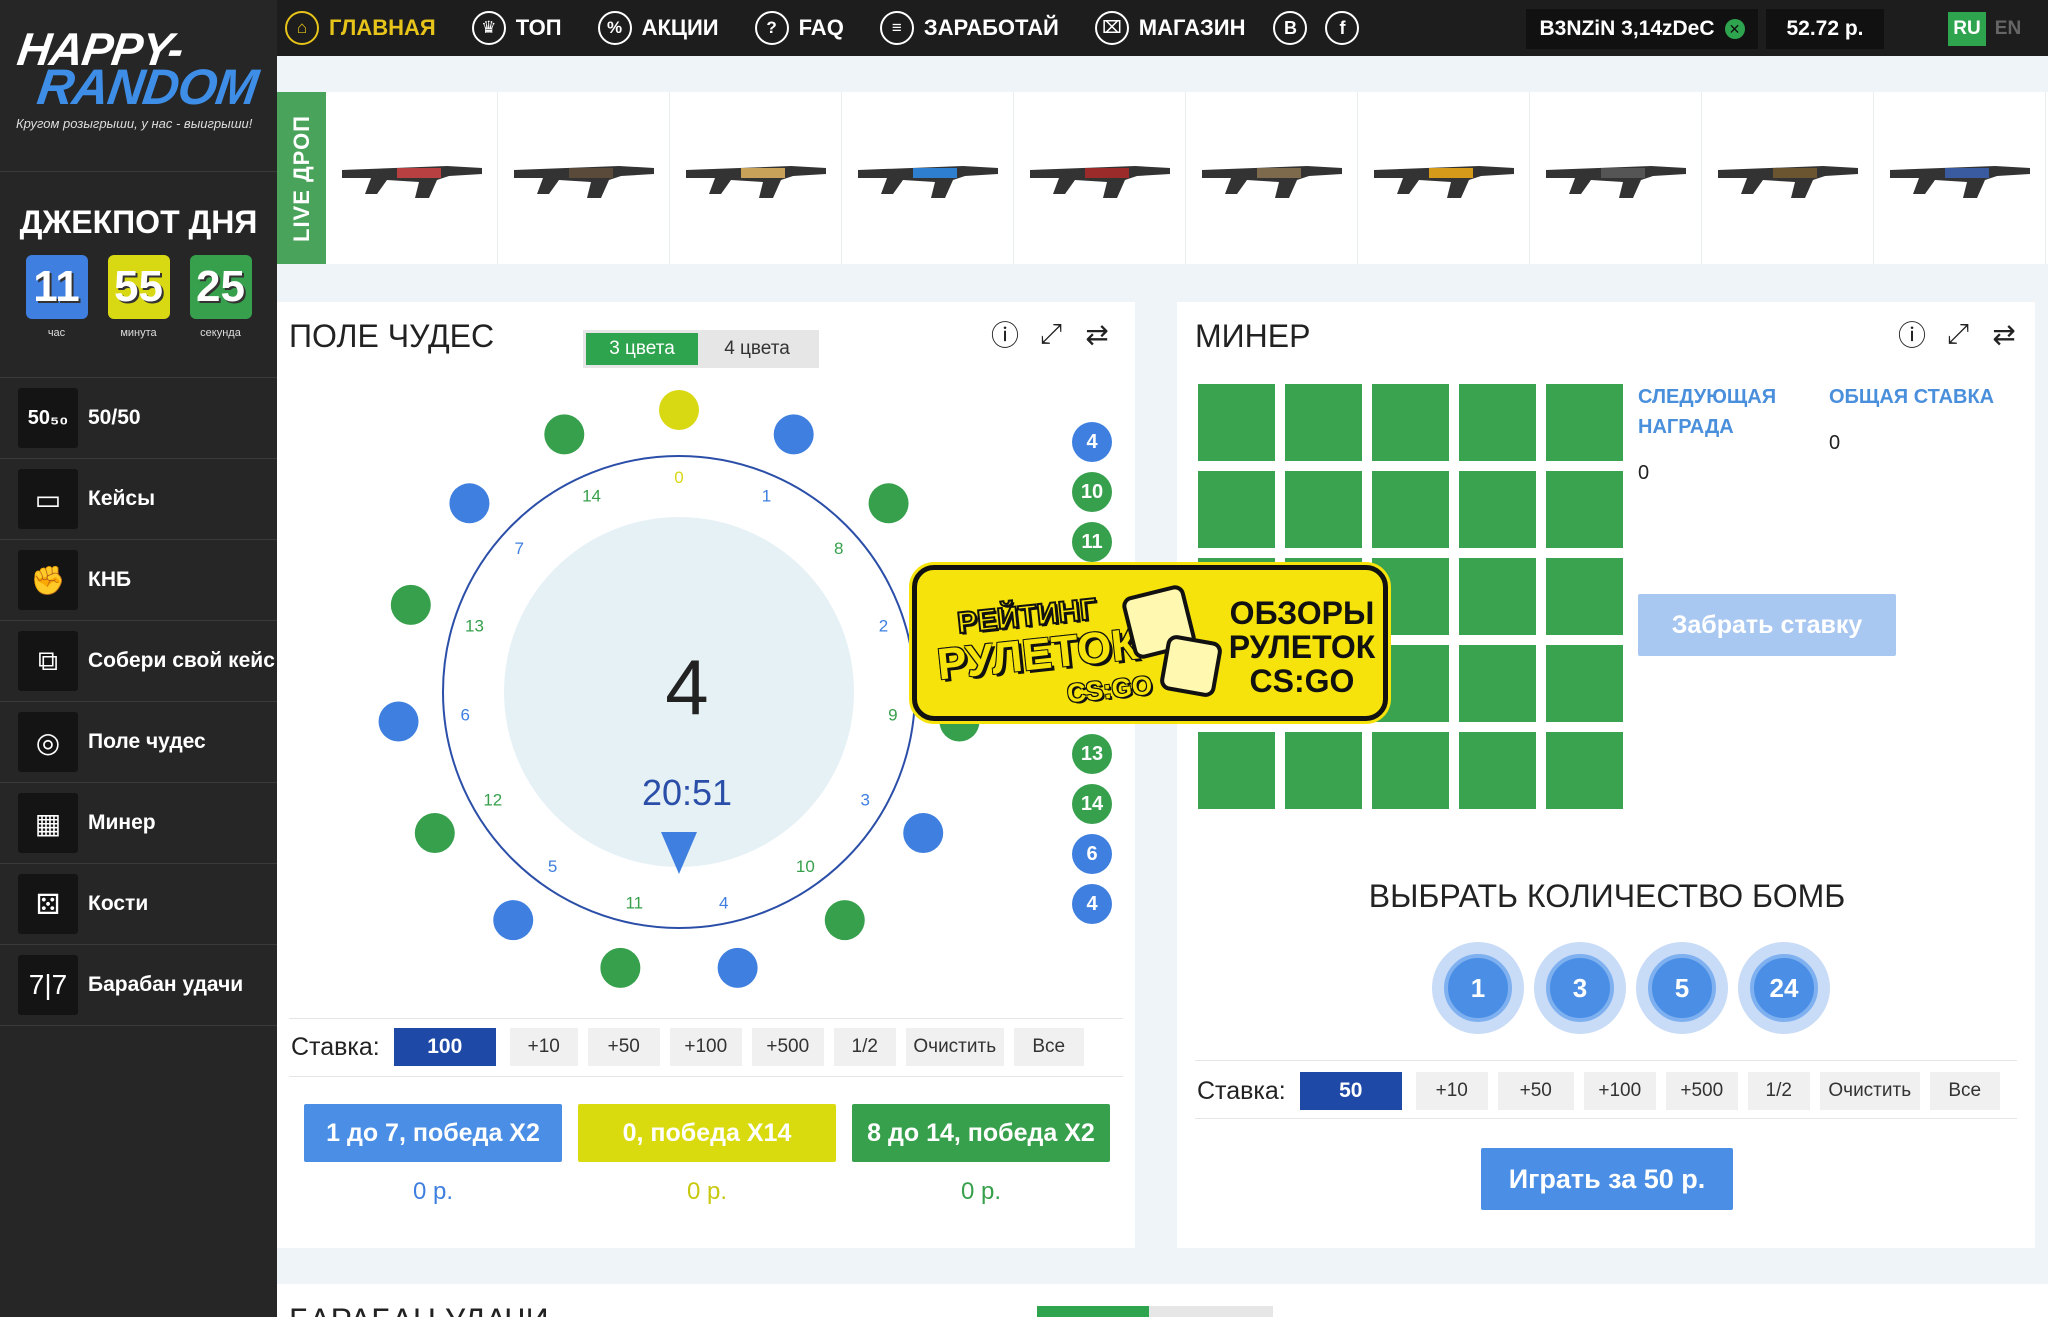  I want to click on timer-value: 11, so click(56, 287).